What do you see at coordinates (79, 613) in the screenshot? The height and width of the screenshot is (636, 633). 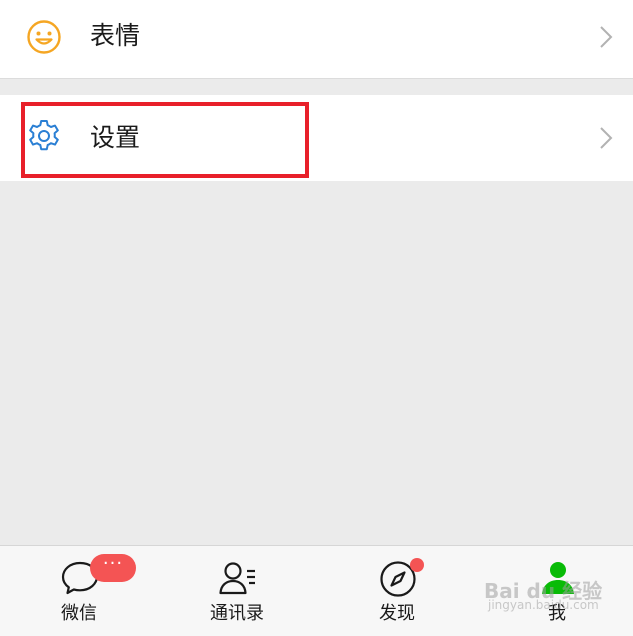 I see `tab-label-chats: 微信` at bounding box center [79, 613].